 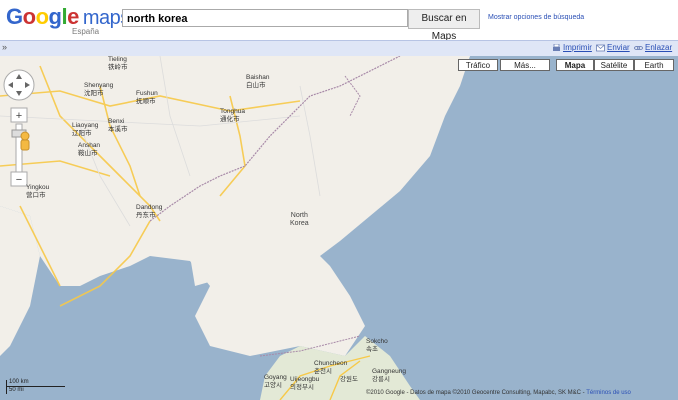 I want to click on place-dandong: Dandong 丹东市, so click(x=149, y=212).